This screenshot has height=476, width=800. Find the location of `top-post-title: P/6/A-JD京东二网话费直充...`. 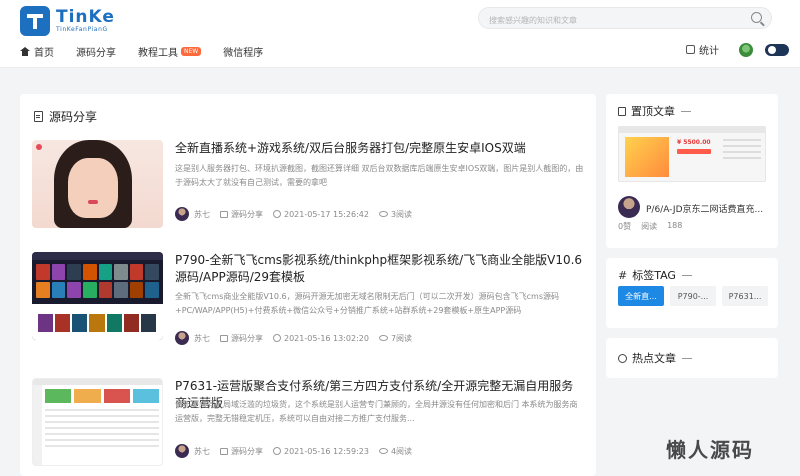

top-post-title: P/6/A-JD京东二网话费直充... is located at coordinates (708, 208).